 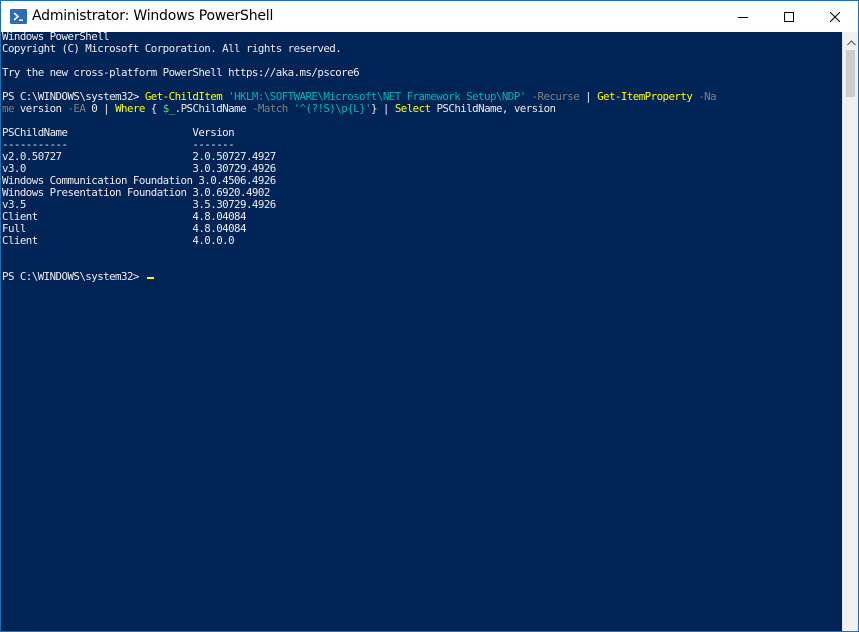 I want to click on close-icon, so click(x=835, y=16).